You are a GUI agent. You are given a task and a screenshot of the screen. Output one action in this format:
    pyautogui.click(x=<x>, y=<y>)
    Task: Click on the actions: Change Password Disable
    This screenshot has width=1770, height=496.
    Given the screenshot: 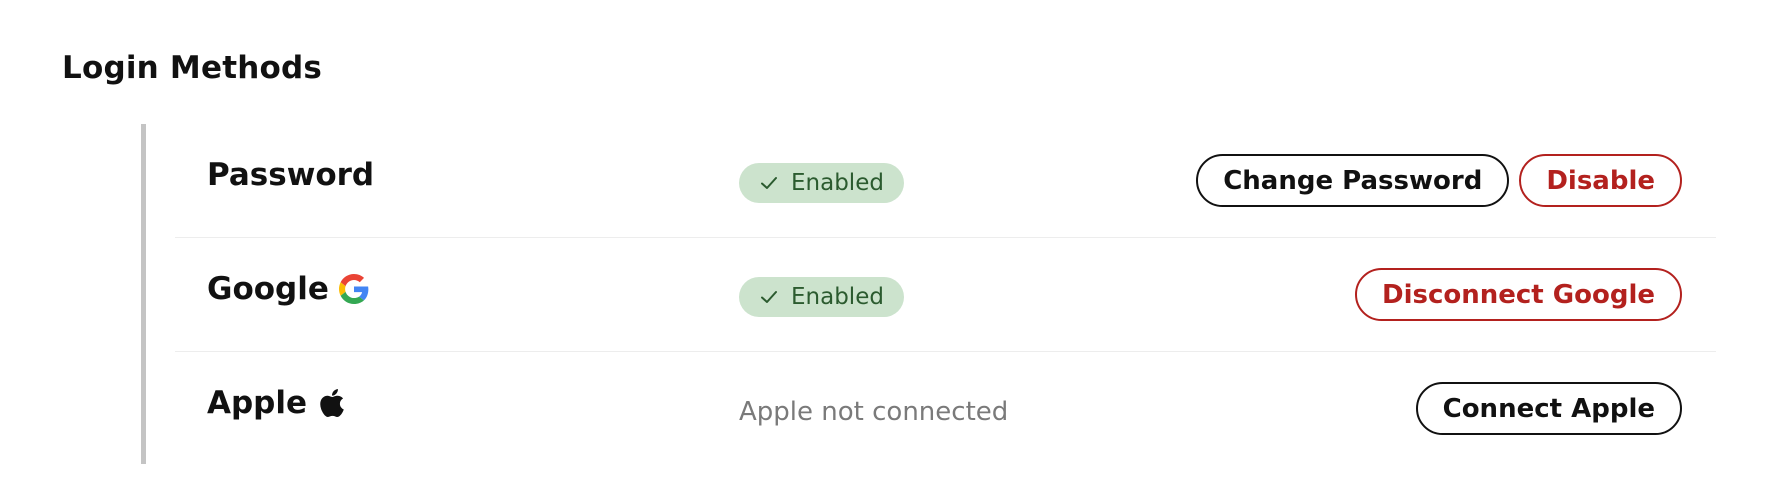 What is the action you would take?
    pyautogui.click(x=1439, y=180)
    